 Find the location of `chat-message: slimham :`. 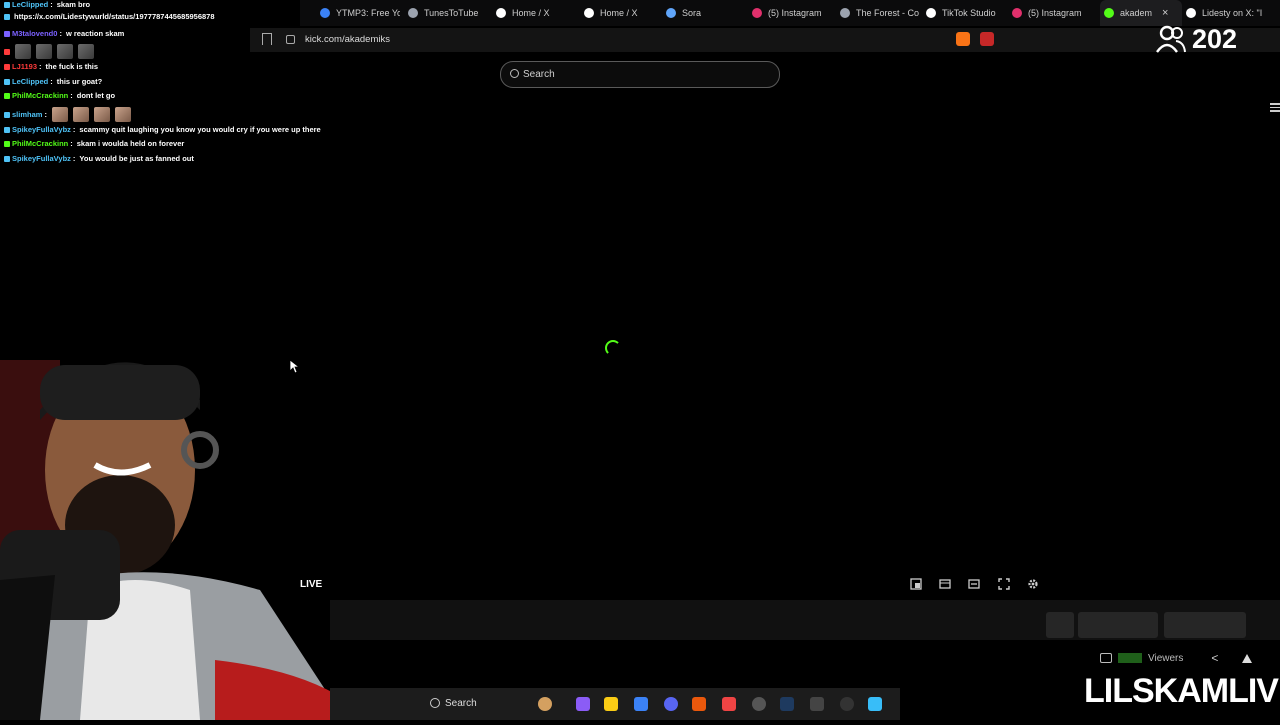

chat-message: slimham : is located at coordinates (67, 114).